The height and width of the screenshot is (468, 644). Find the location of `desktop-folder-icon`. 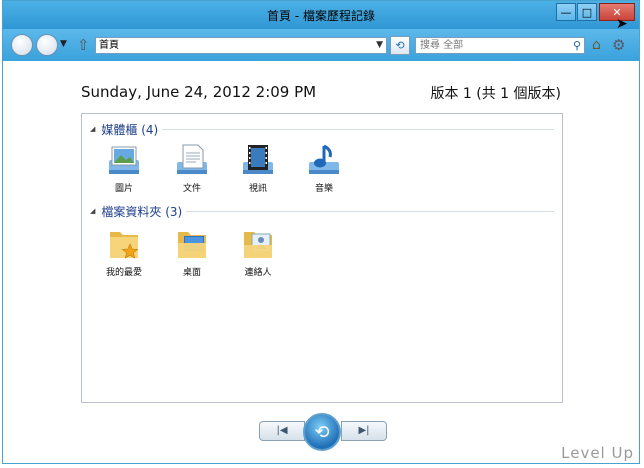

desktop-folder-icon is located at coordinates (192, 244).